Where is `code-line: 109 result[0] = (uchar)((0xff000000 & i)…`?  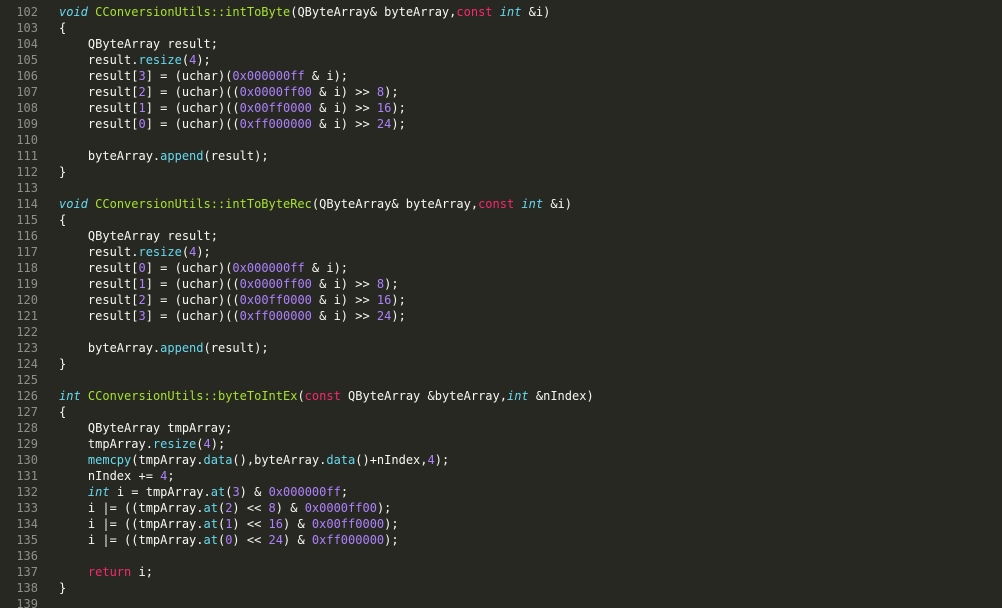 code-line: 109 result[0] = (uchar)((0xff000000 & i)… is located at coordinates (501, 124).